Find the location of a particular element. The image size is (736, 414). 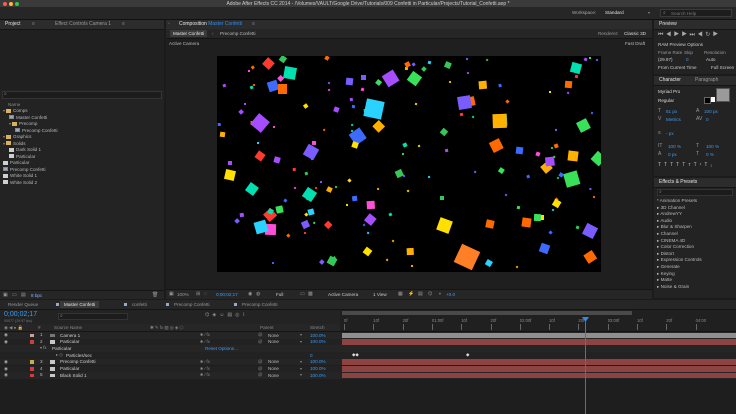

exposure-icon: ◑ is located at coordinates (439, 294).